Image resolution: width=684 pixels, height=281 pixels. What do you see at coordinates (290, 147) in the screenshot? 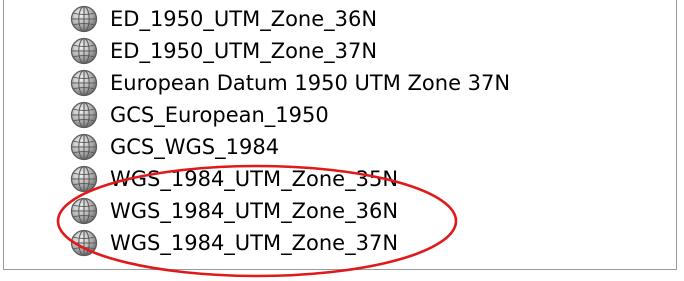
I see `list-item-gcs-wgs-1984: GCS_WGS_1984` at bounding box center [290, 147].